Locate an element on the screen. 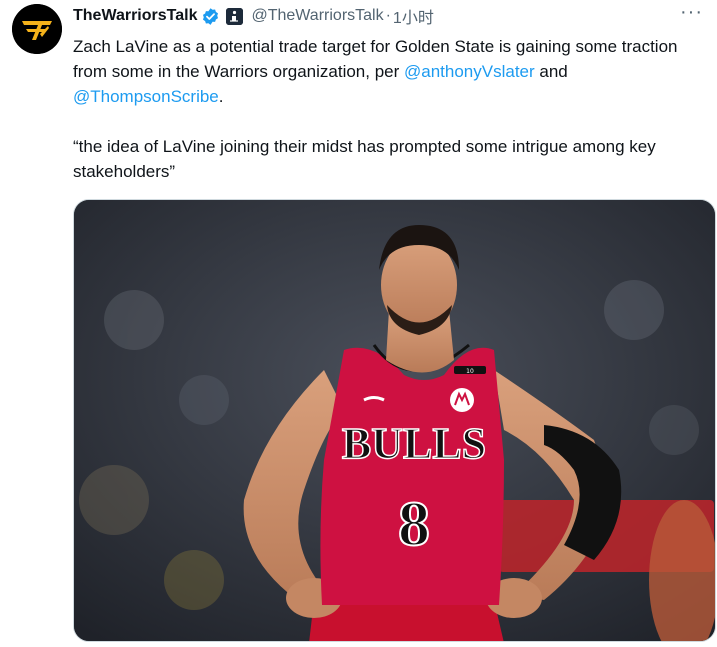  warriors-logo-icon is located at coordinates (37, 29).